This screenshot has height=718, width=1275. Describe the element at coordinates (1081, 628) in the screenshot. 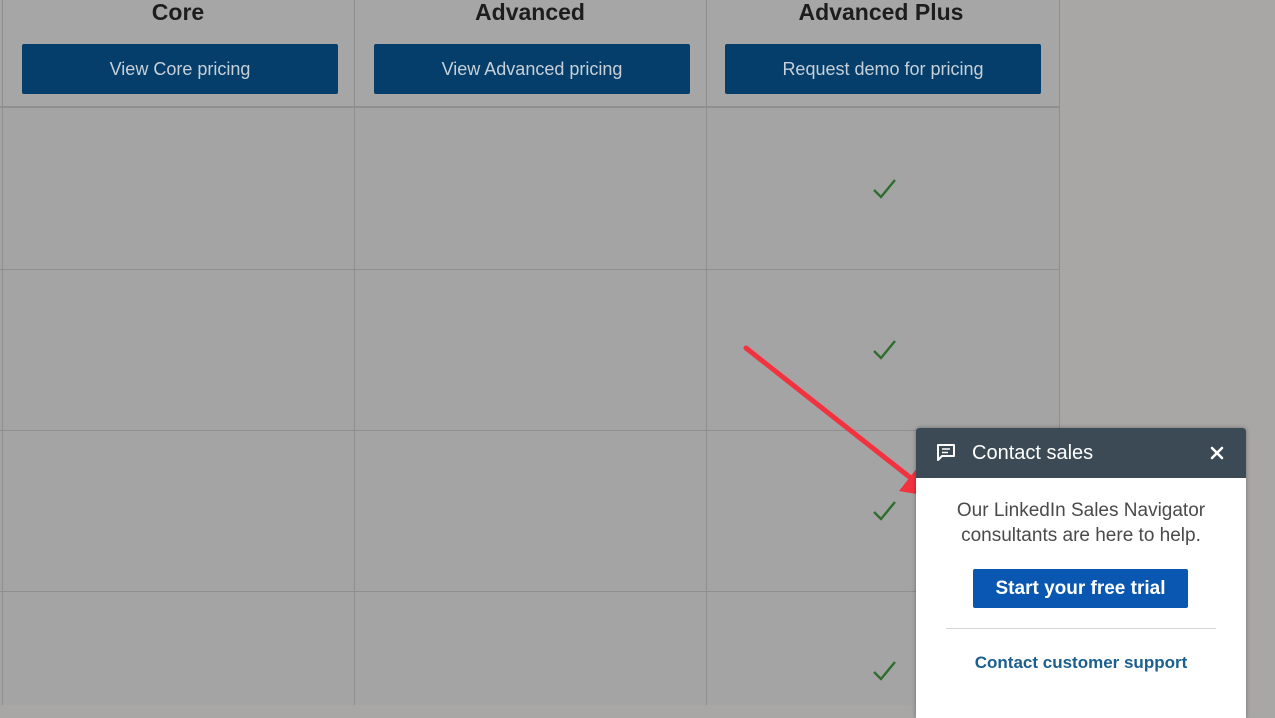

I see `widget-divider` at that location.